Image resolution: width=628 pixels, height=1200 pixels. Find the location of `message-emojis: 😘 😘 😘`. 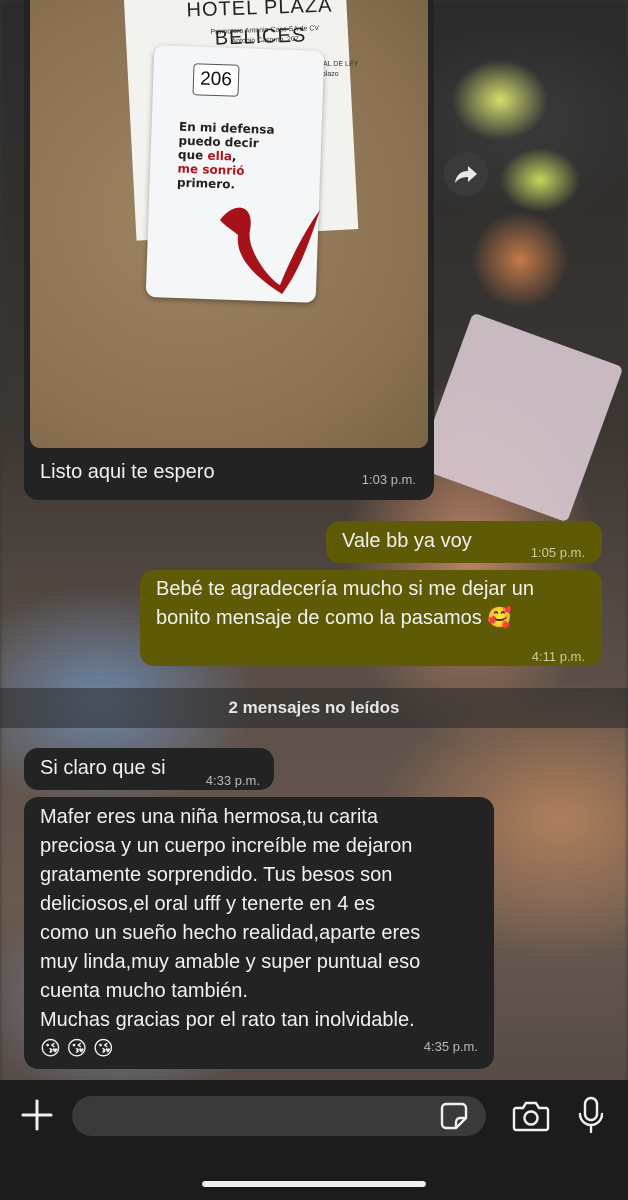

message-emojis: 😘 😘 😘 is located at coordinates (77, 1049).